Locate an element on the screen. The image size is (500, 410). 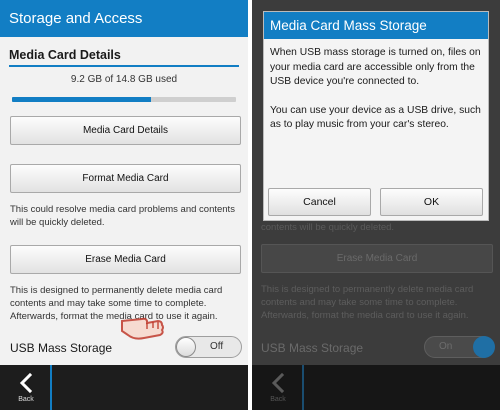
cancel-button: Cancel is located at coordinates (319, 202).